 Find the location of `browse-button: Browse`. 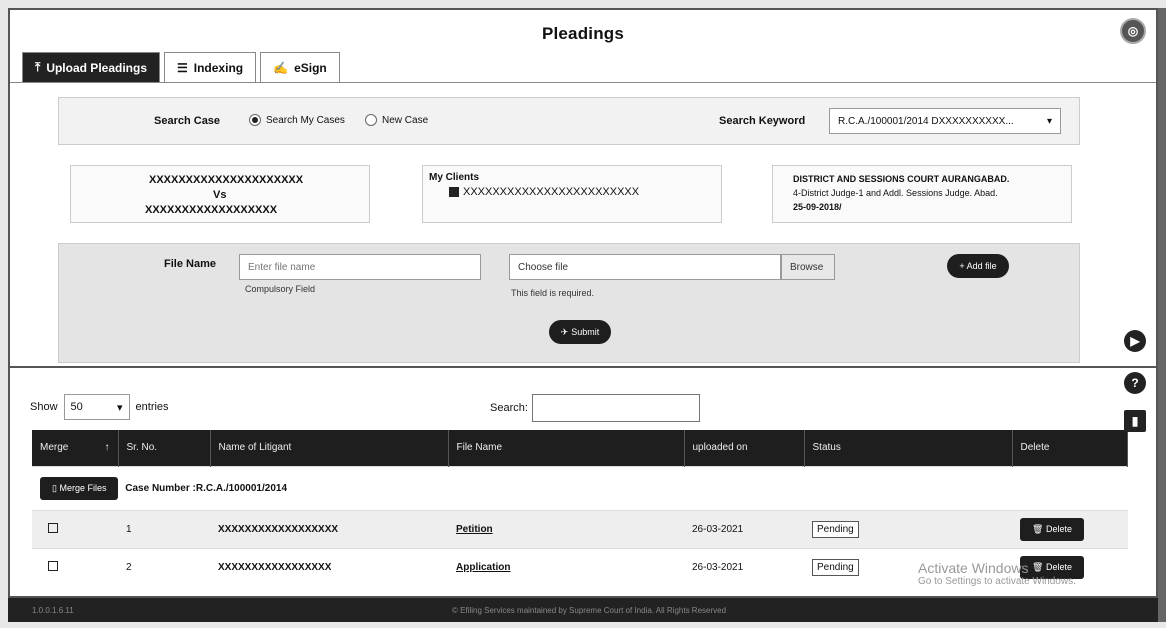

browse-button: Browse is located at coordinates (808, 267).